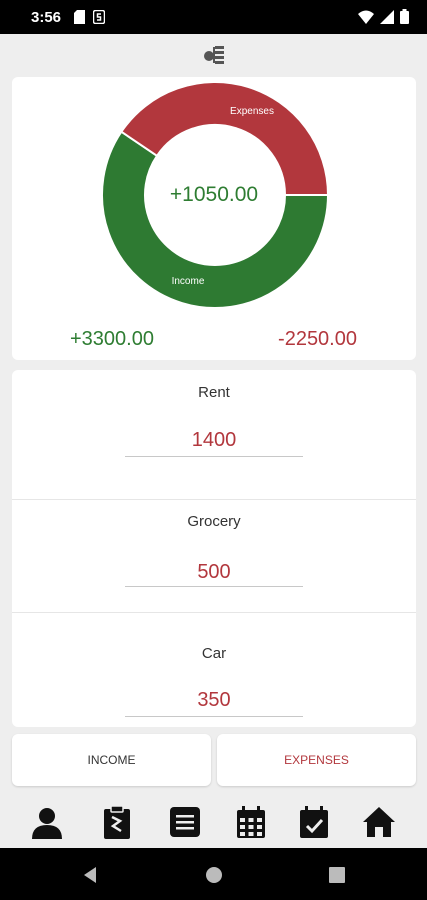 Image resolution: width=427 pixels, height=900 pixels. Describe the element at coordinates (404, 16) in the screenshot. I see `battery-icon` at that location.